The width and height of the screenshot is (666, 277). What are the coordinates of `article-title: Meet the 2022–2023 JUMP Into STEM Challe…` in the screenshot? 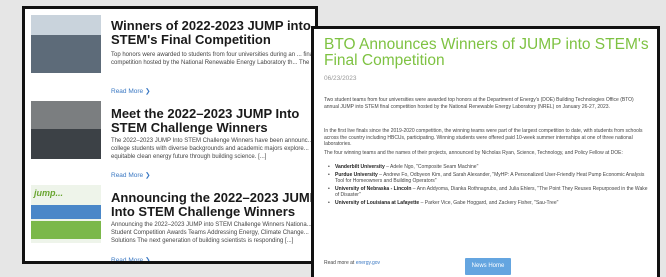 It's located at (213, 121).